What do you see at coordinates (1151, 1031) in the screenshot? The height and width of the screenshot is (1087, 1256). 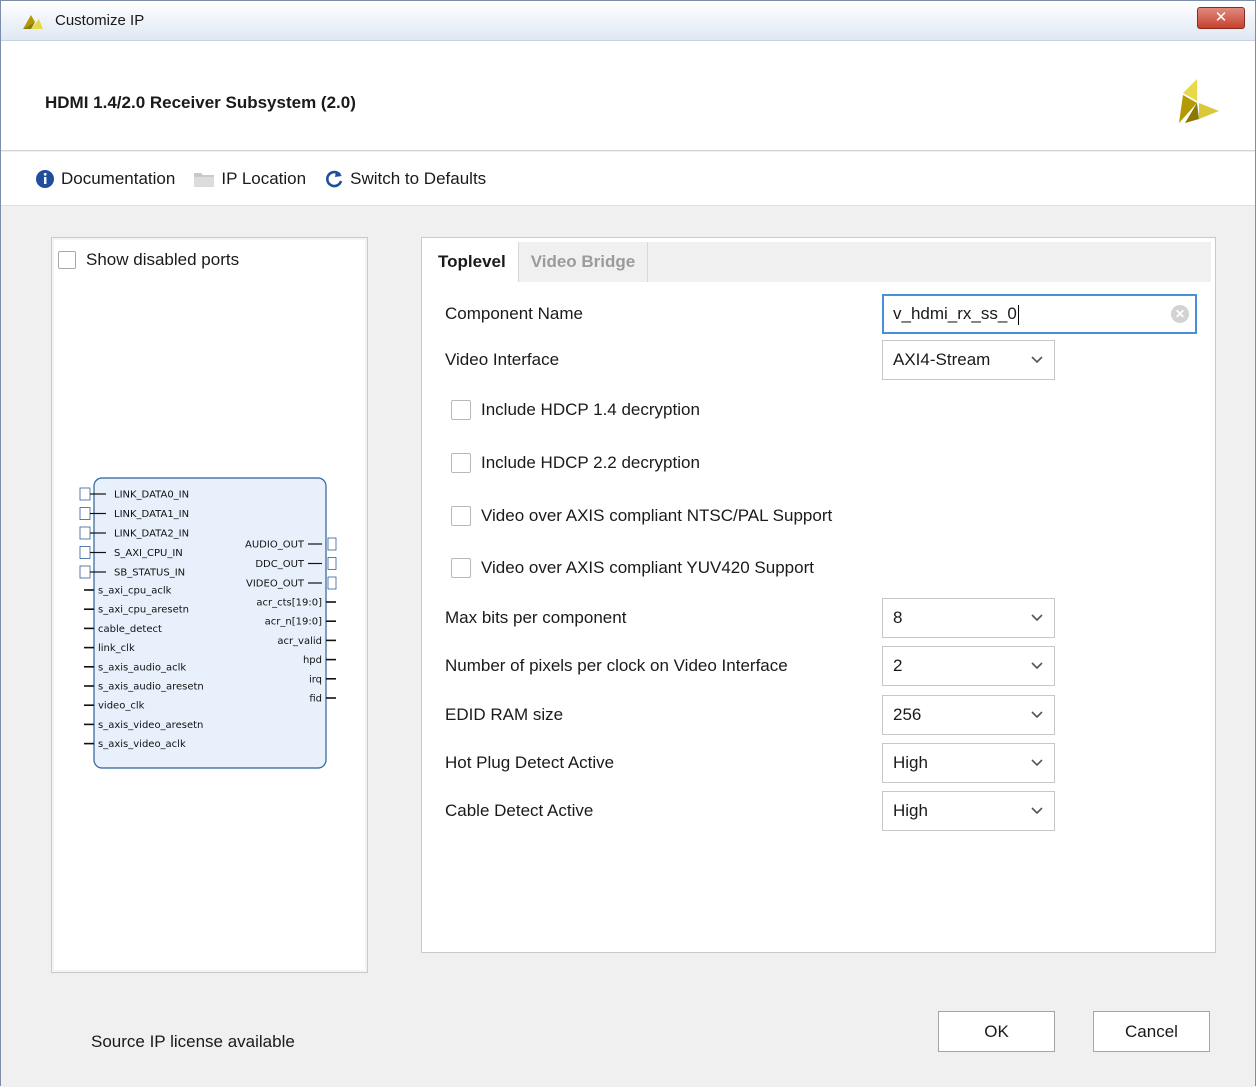 I see `cancel-button: Cancel` at bounding box center [1151, 1031].